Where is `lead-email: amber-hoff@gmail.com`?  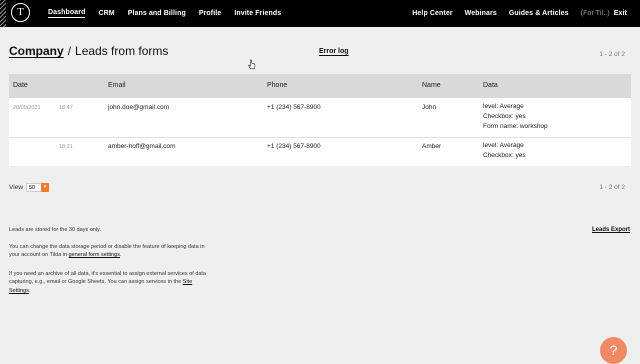
lead-email: amber-hoff@gmail.com is located at coordinates (142, 146).